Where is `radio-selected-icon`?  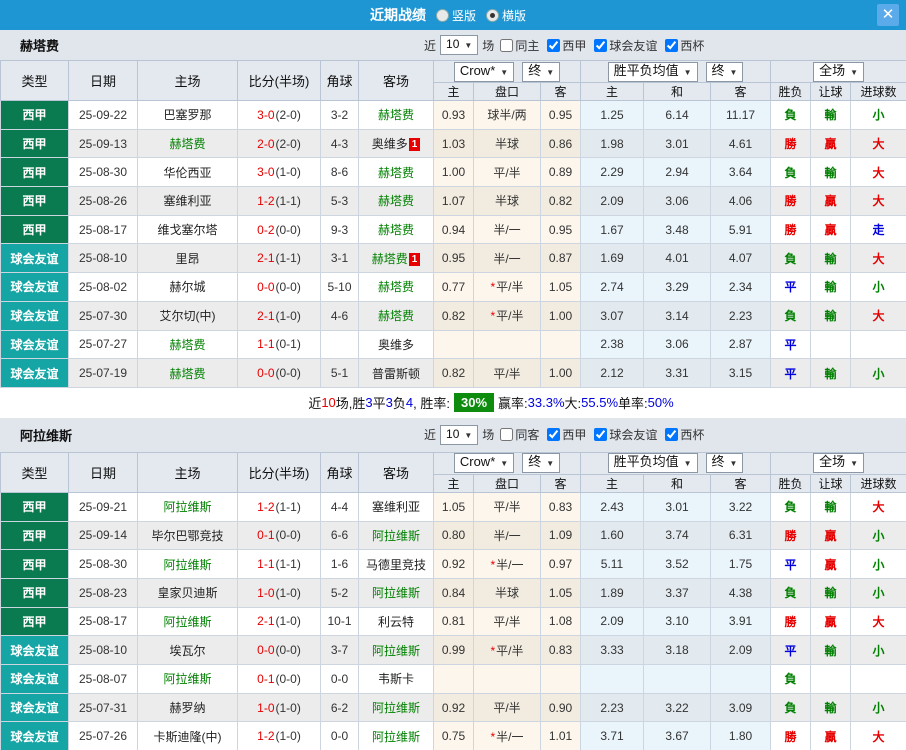
radio-selected-icon is located at coordinates (492, 15).